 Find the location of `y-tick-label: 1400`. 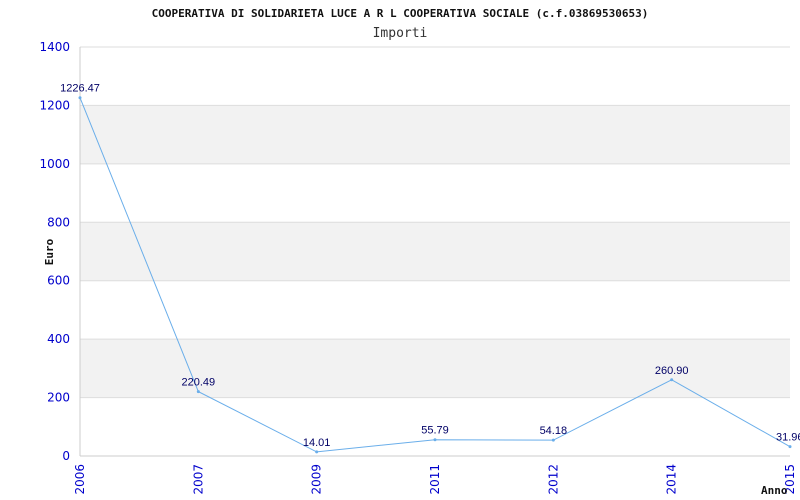

y-tick-label: 1400 is located at coordinates (54, 47).